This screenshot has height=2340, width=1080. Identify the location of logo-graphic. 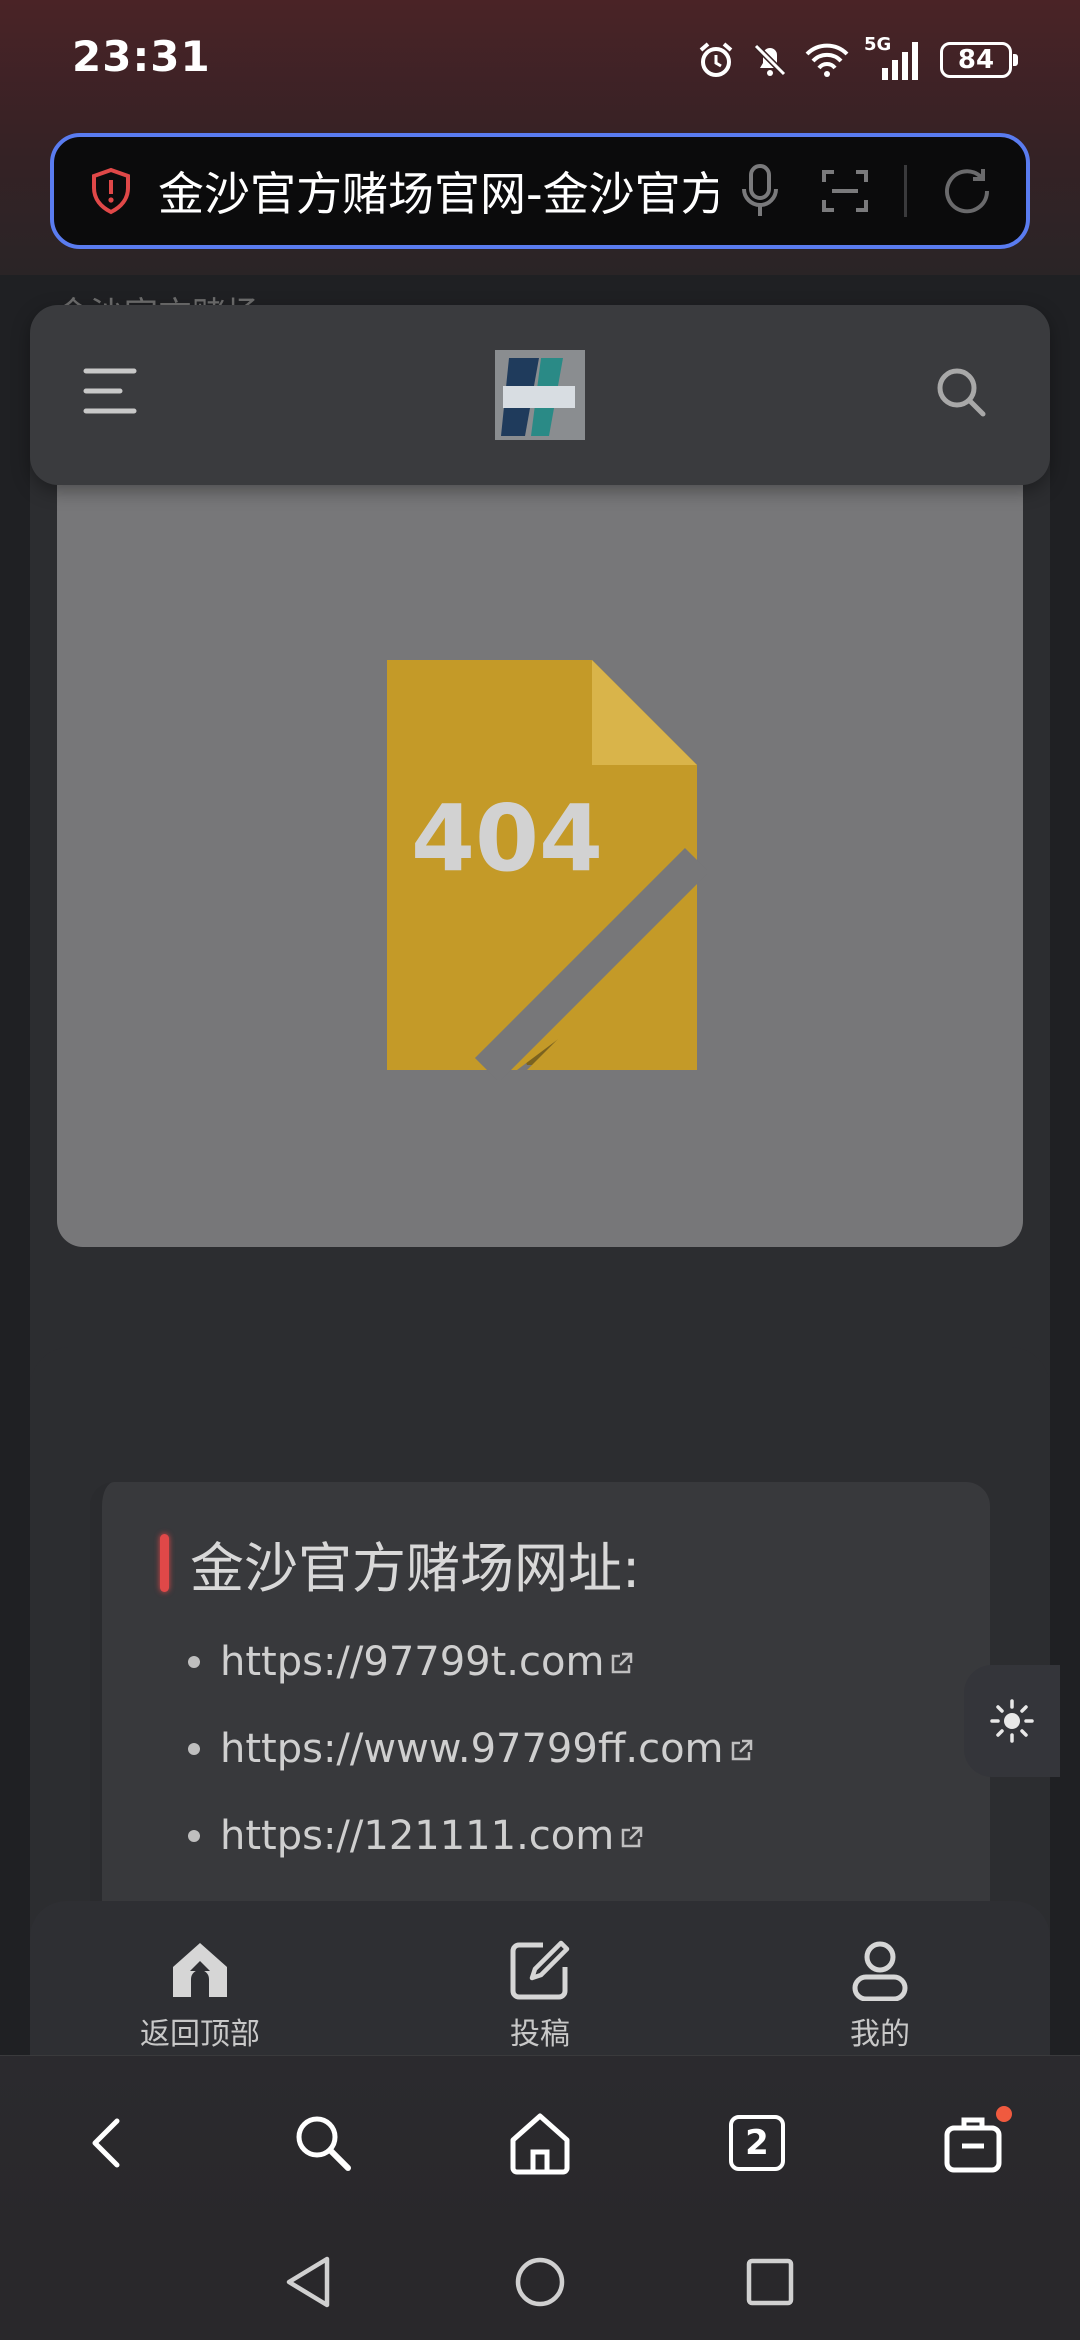
(540, 395).